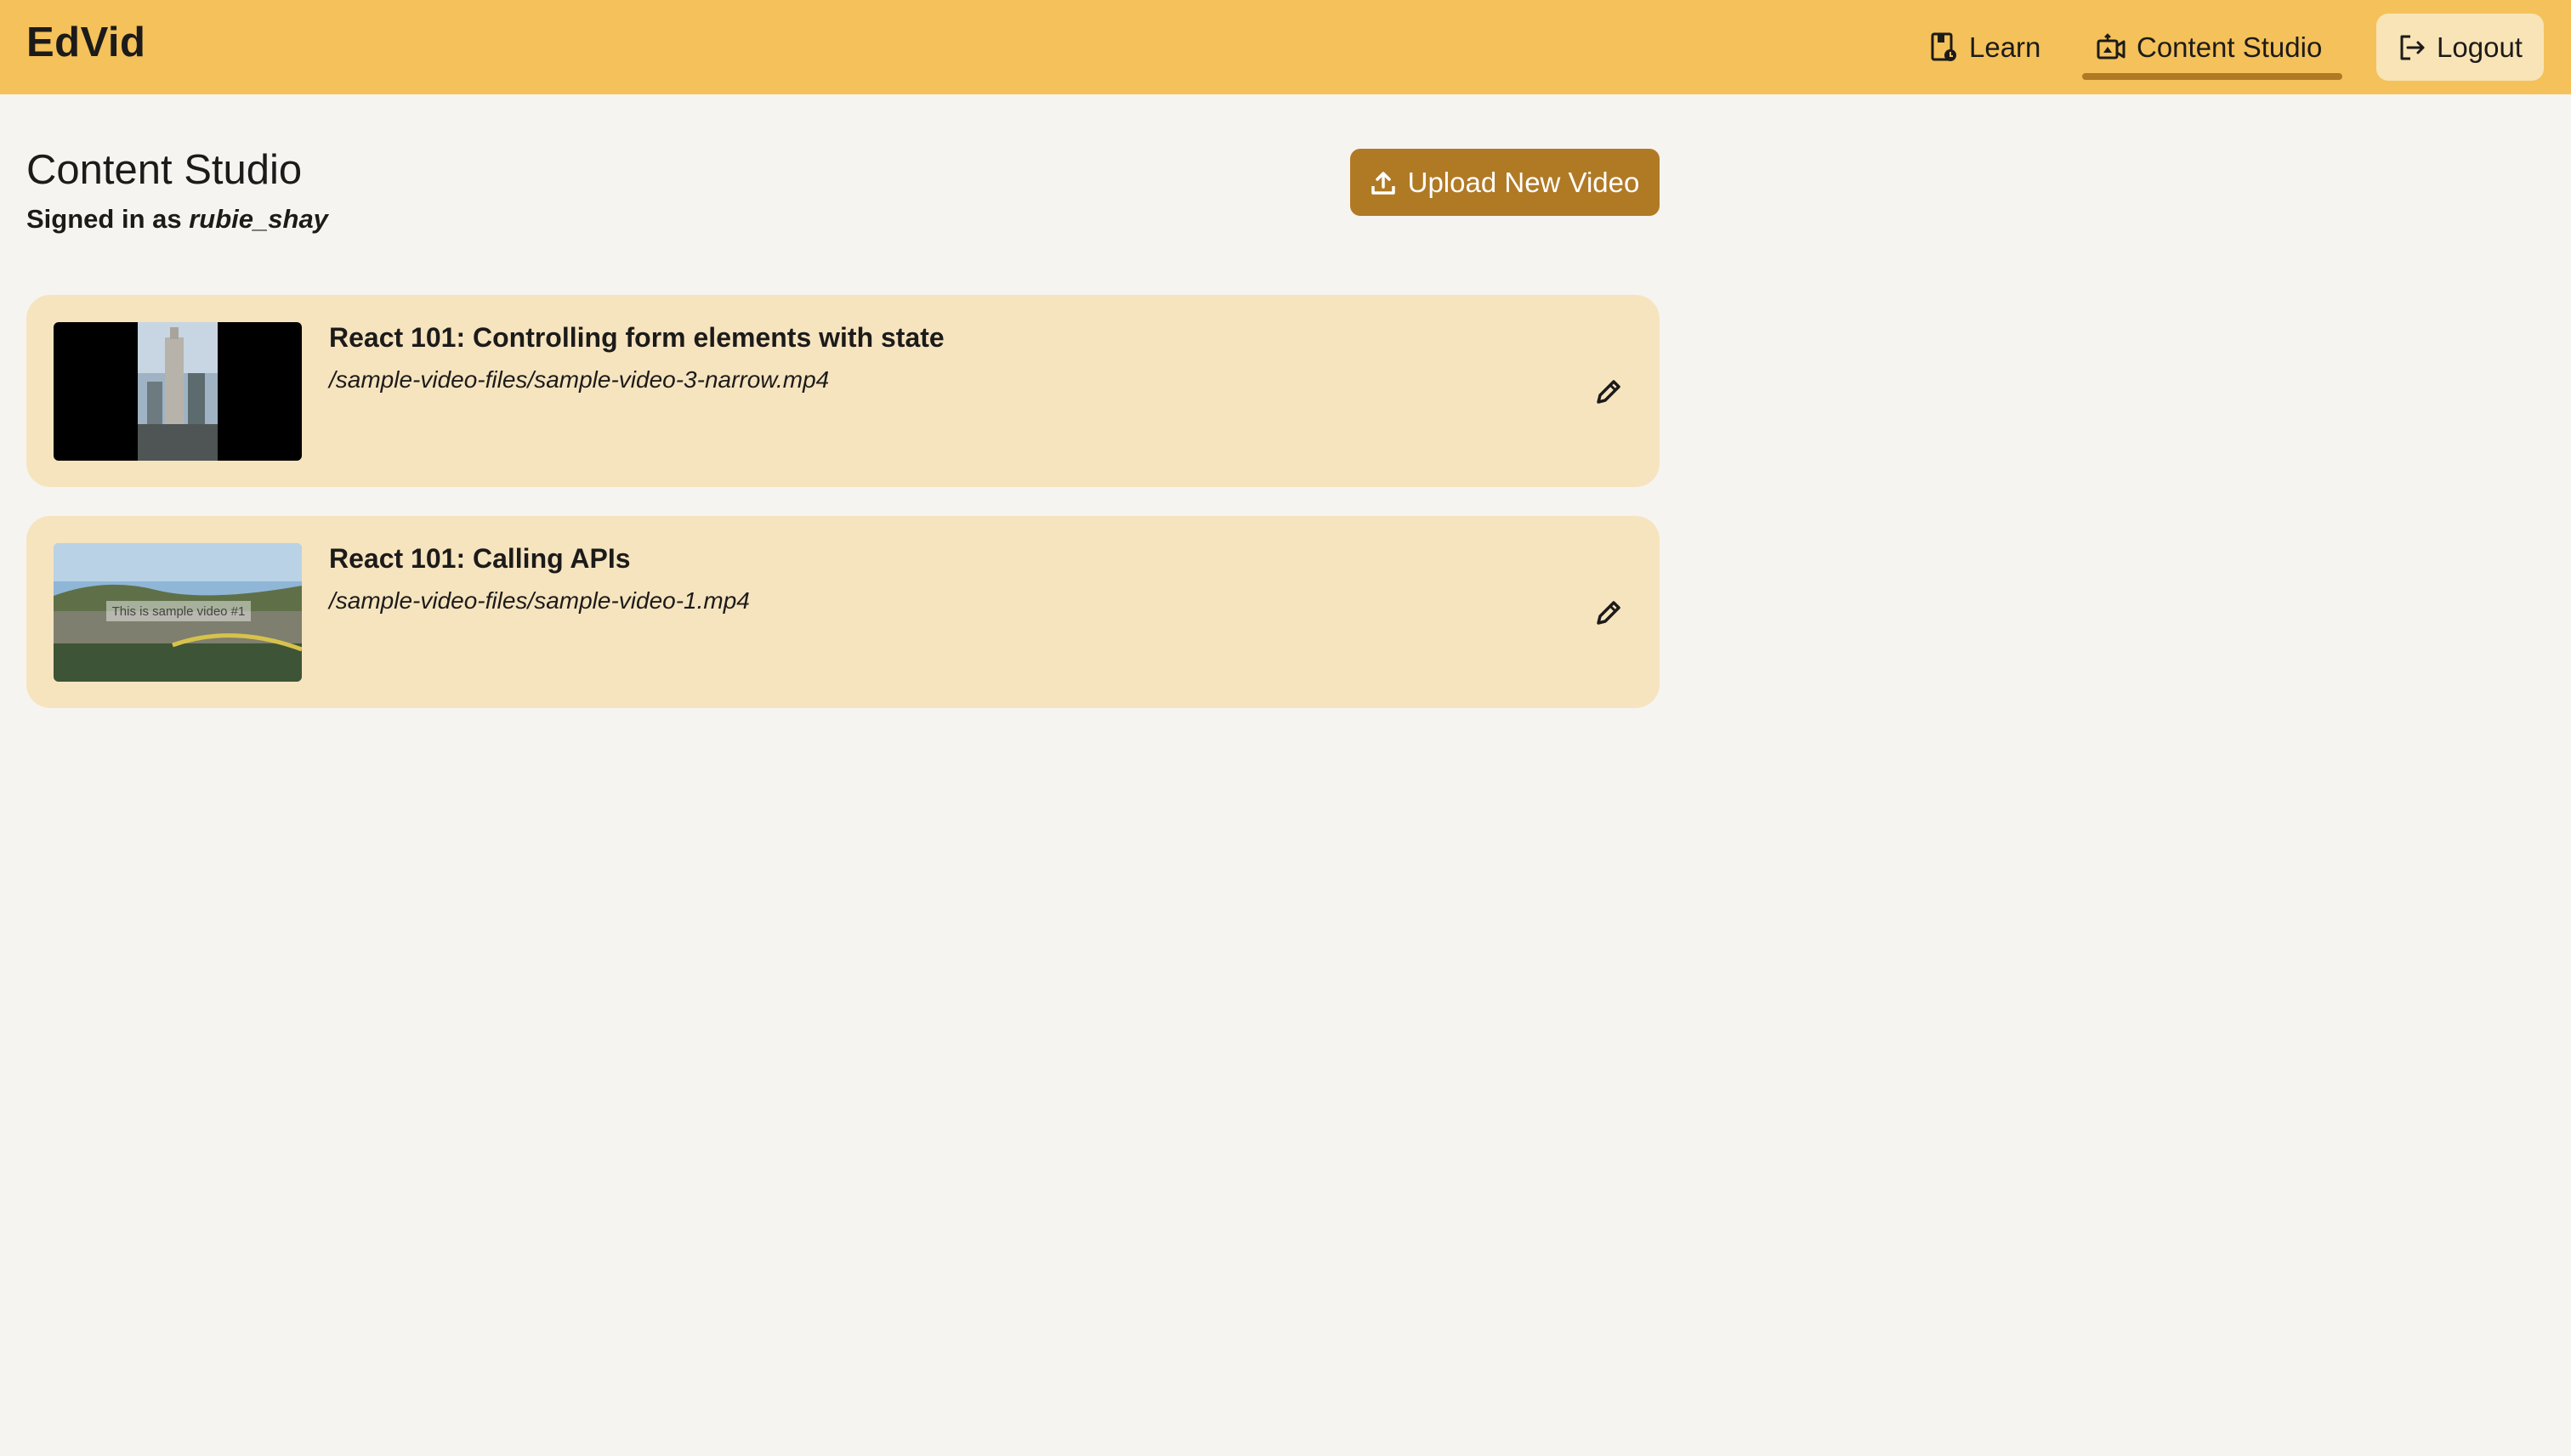 Image resolution: width=2571 pixels, height=1456 pixels. I want to click on video-thumbnail: This is sample video #1, so click(178, 612).